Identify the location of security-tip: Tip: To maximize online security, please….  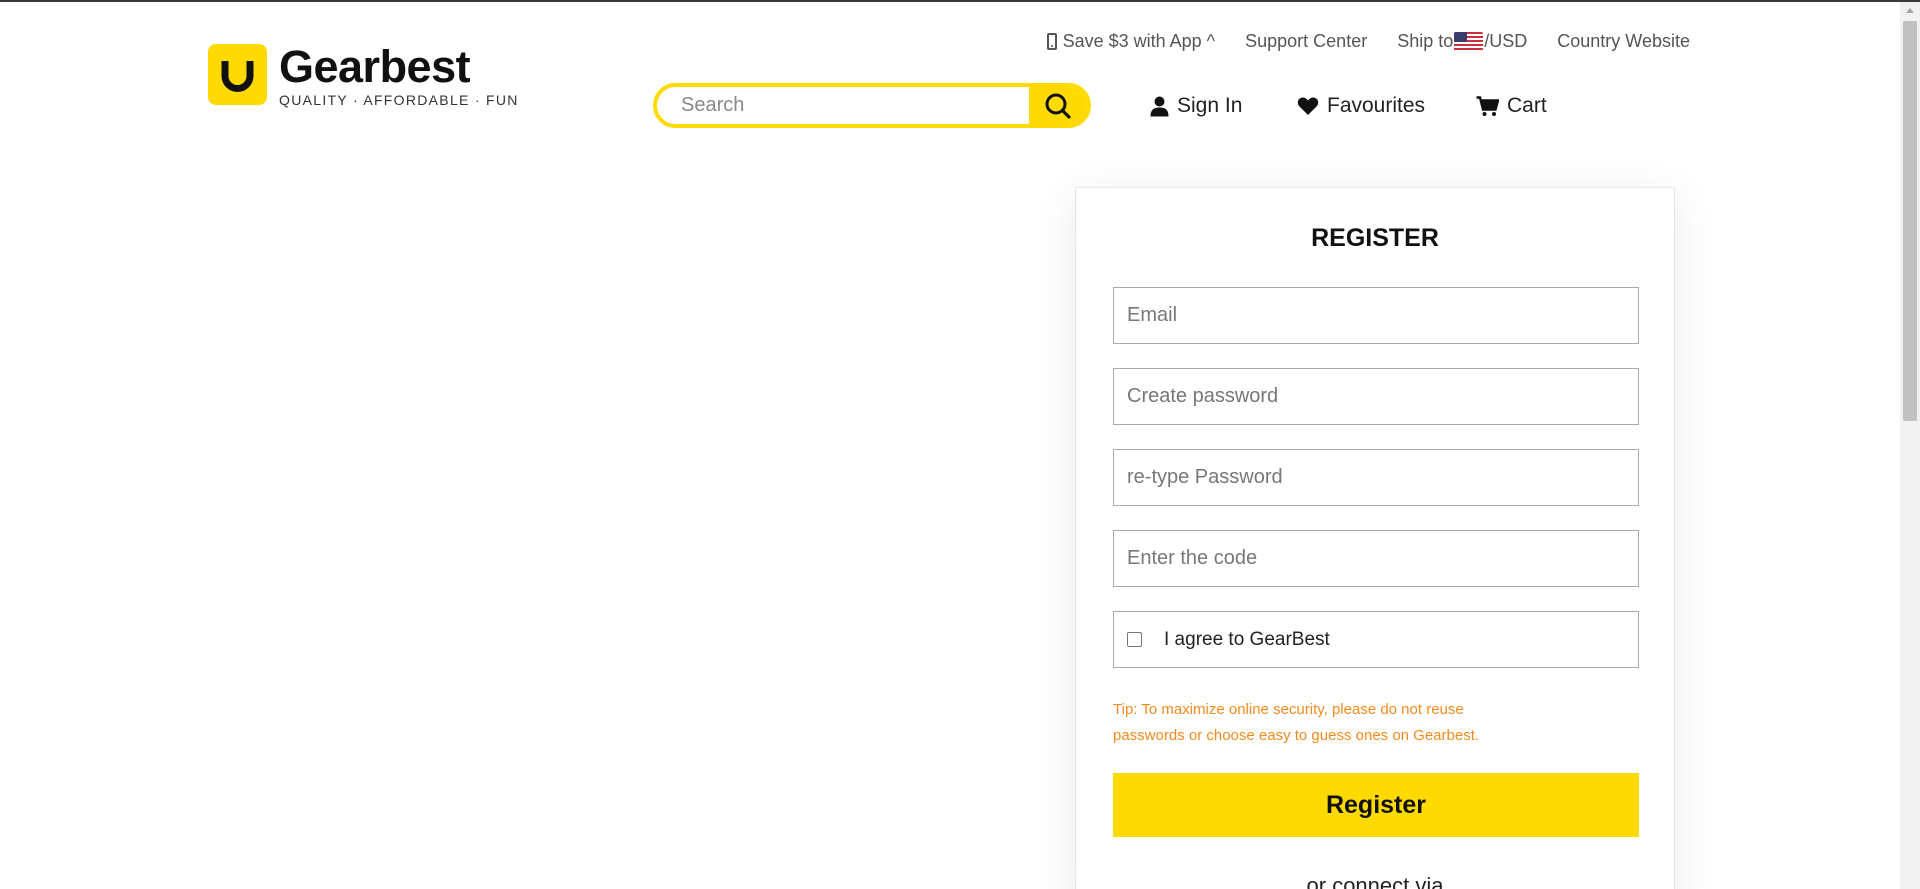
(1296, 722).